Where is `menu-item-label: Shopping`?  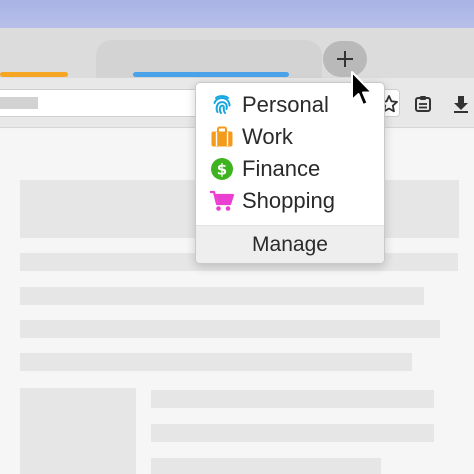 menu-item-label: Shopping is located at coordinates (288, 200).